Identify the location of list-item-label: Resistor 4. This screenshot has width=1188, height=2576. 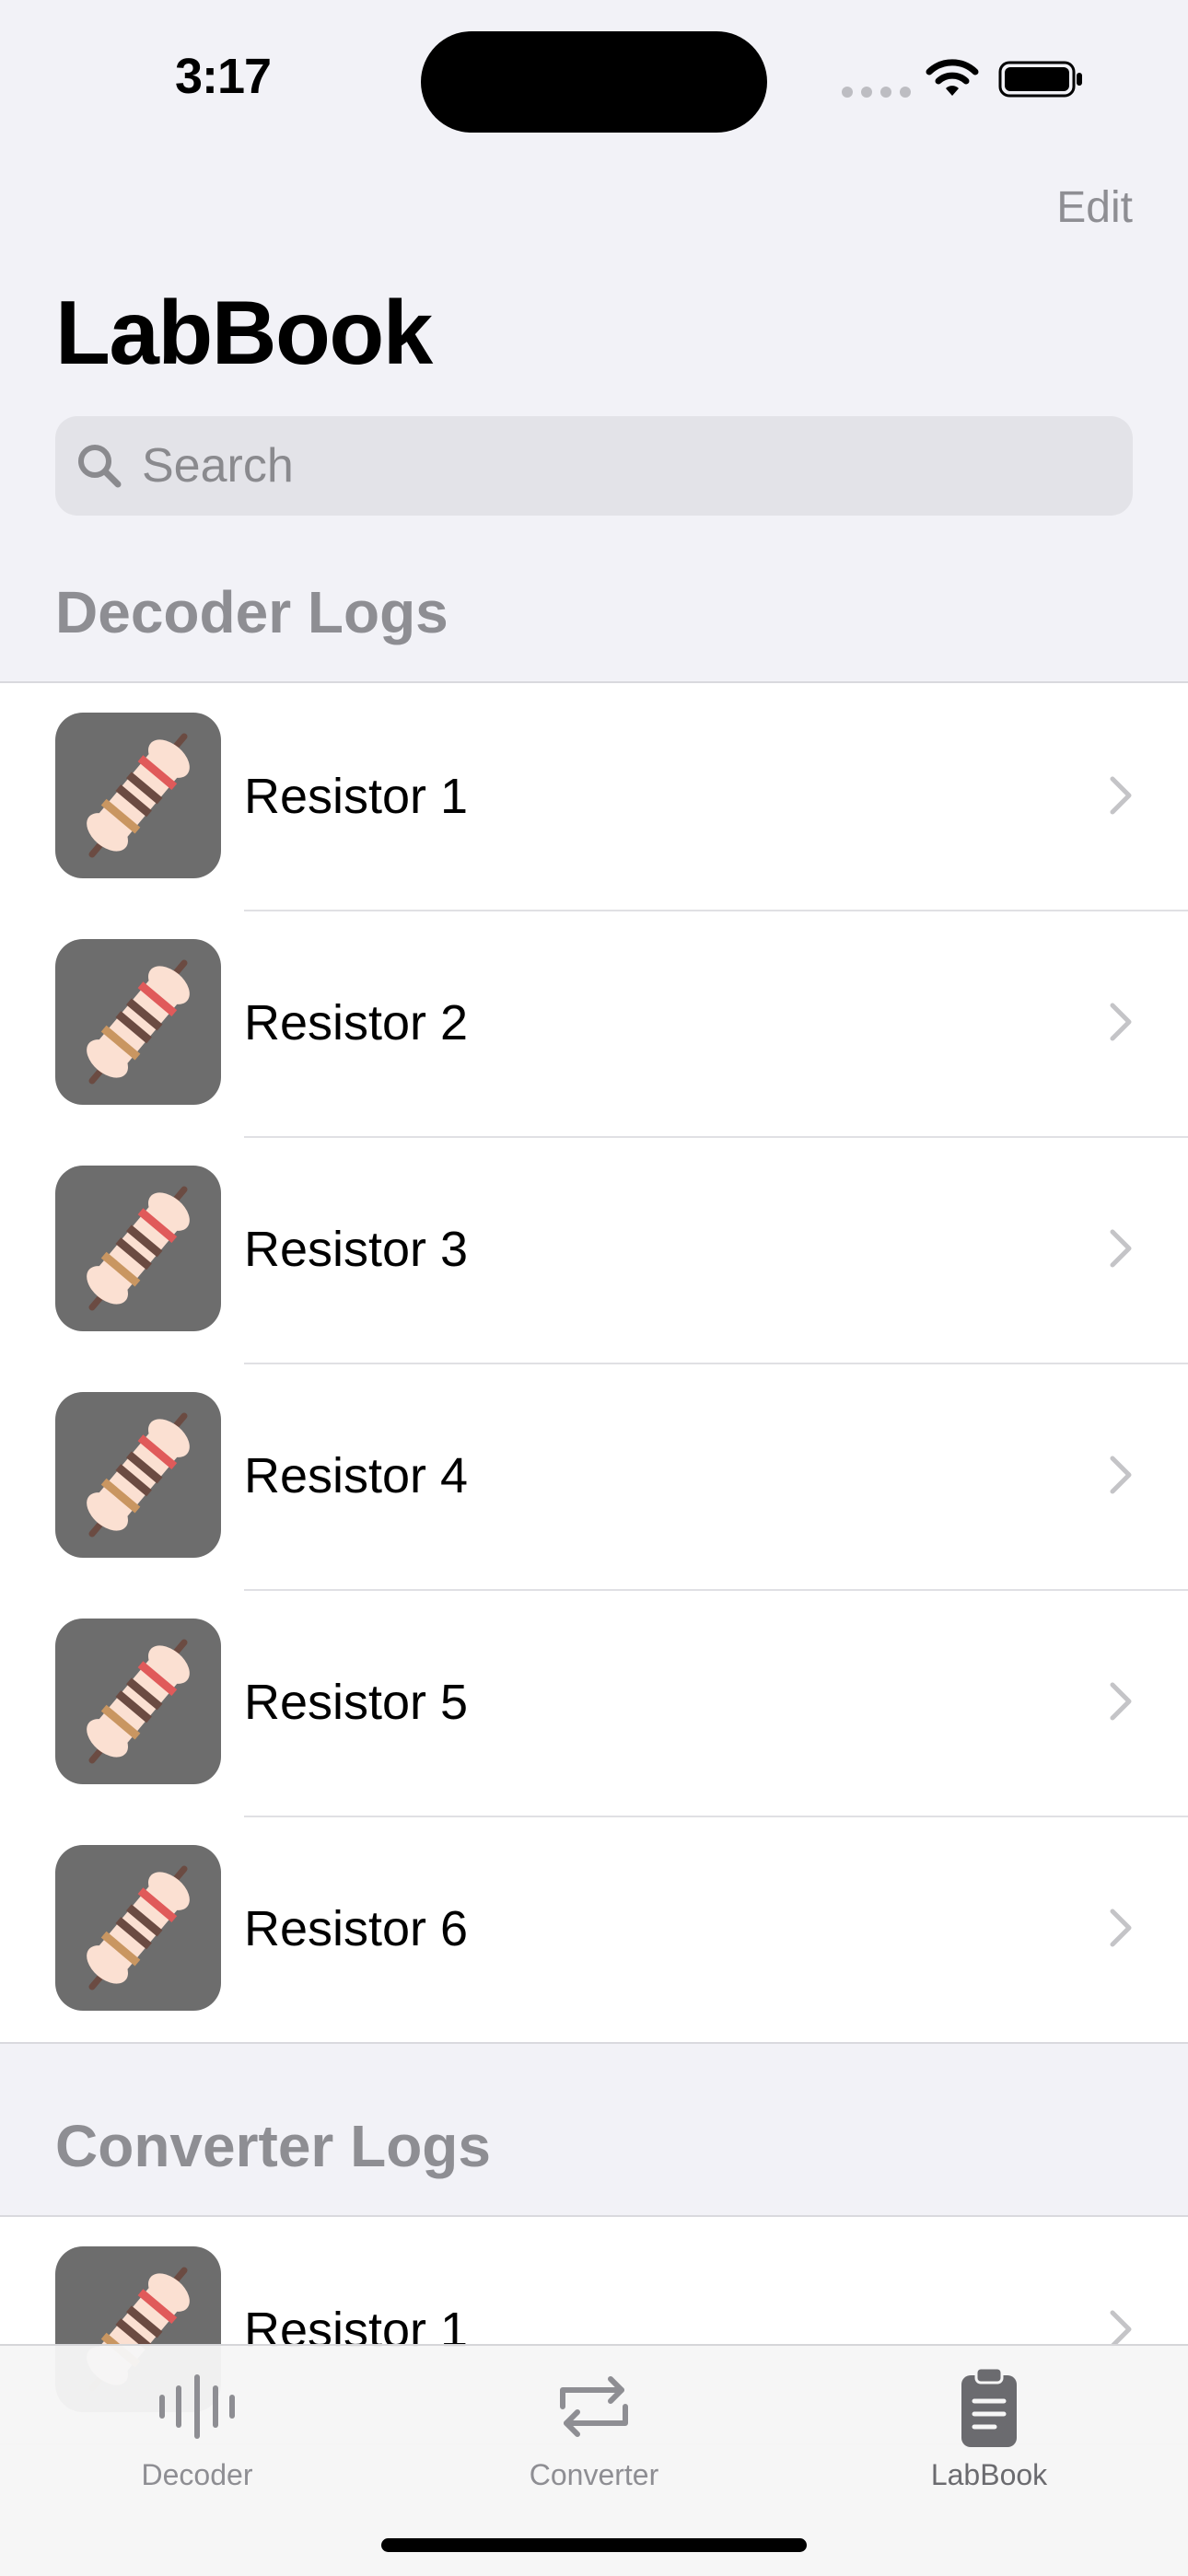
(356, 1475).